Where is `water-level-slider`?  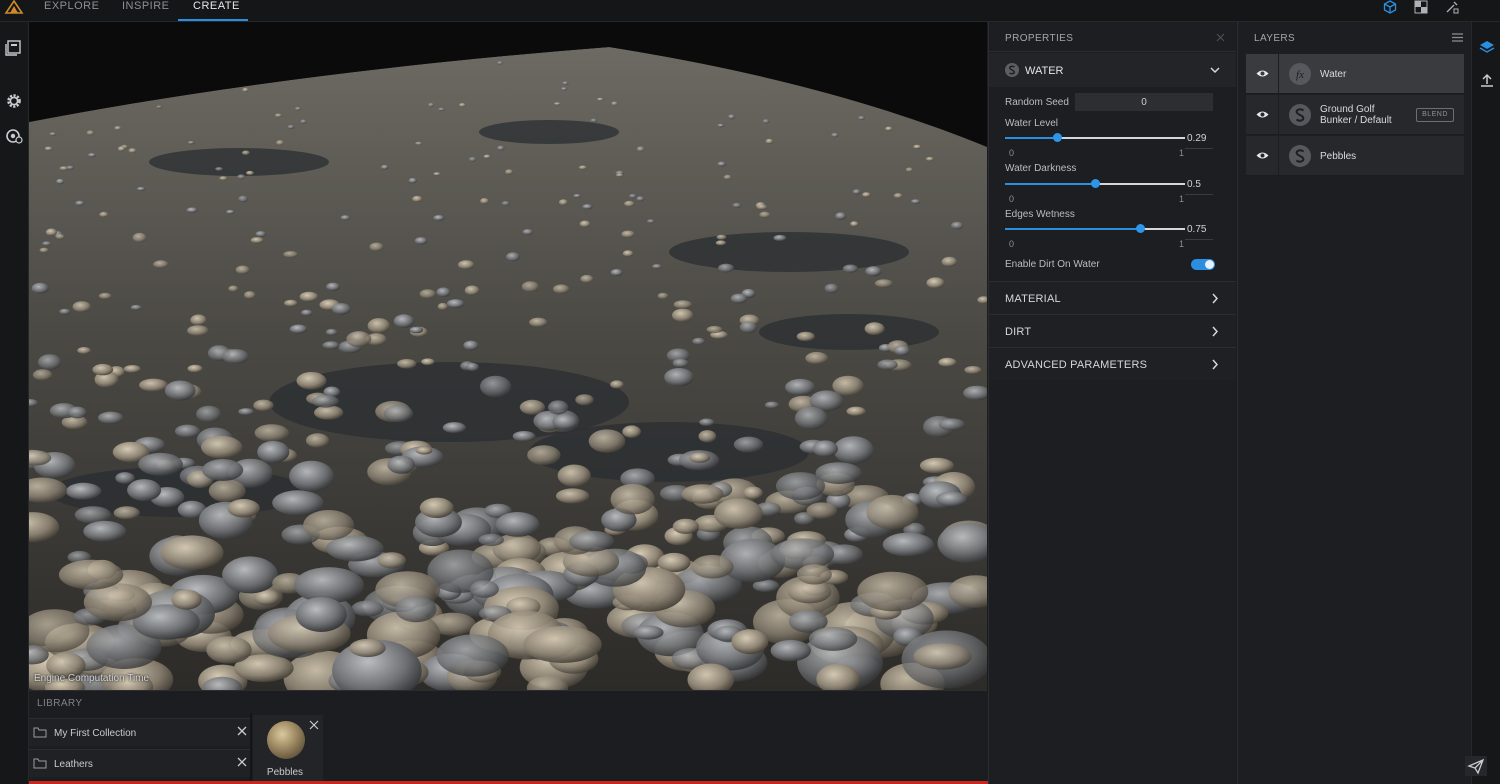
water-level-slider is located at coordinates (1095, 138).